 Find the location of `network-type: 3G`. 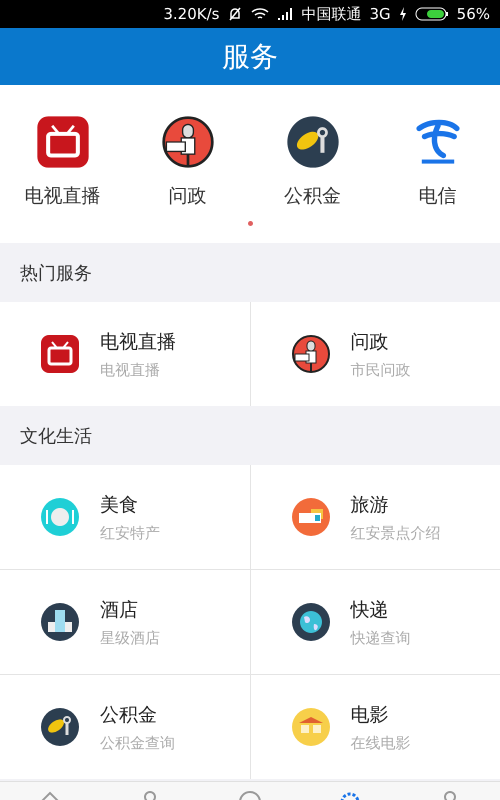

network-type: 3G is located at coordinates (380, 14).